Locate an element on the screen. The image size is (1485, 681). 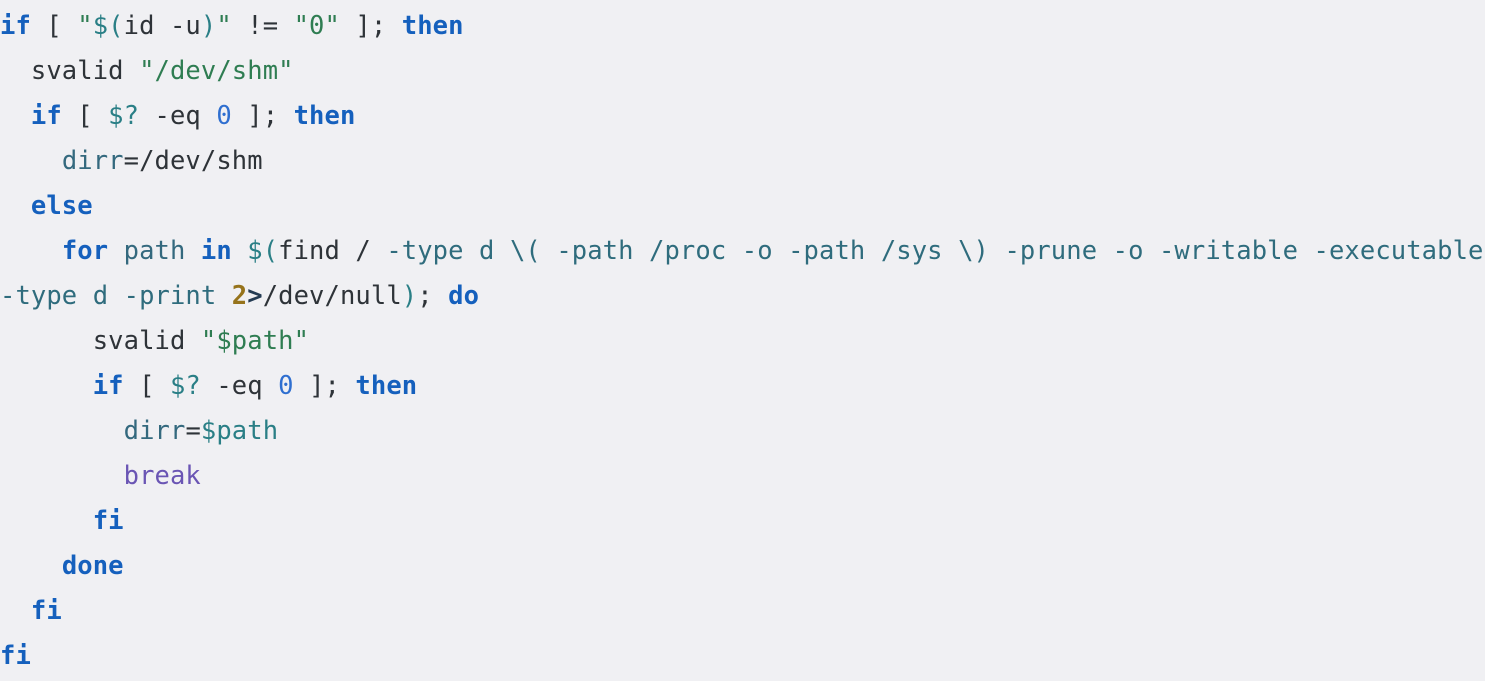
code-line: if [ "$(id -u)" != "0" ]; then is located at coordinates (742, 26).